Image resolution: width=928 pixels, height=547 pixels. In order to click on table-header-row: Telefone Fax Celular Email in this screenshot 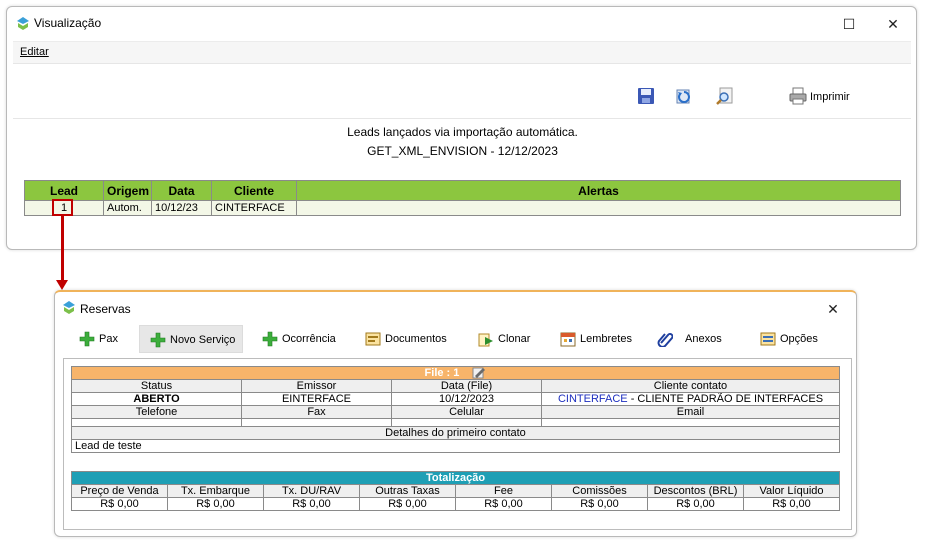, I will do `click(455, 412)`.